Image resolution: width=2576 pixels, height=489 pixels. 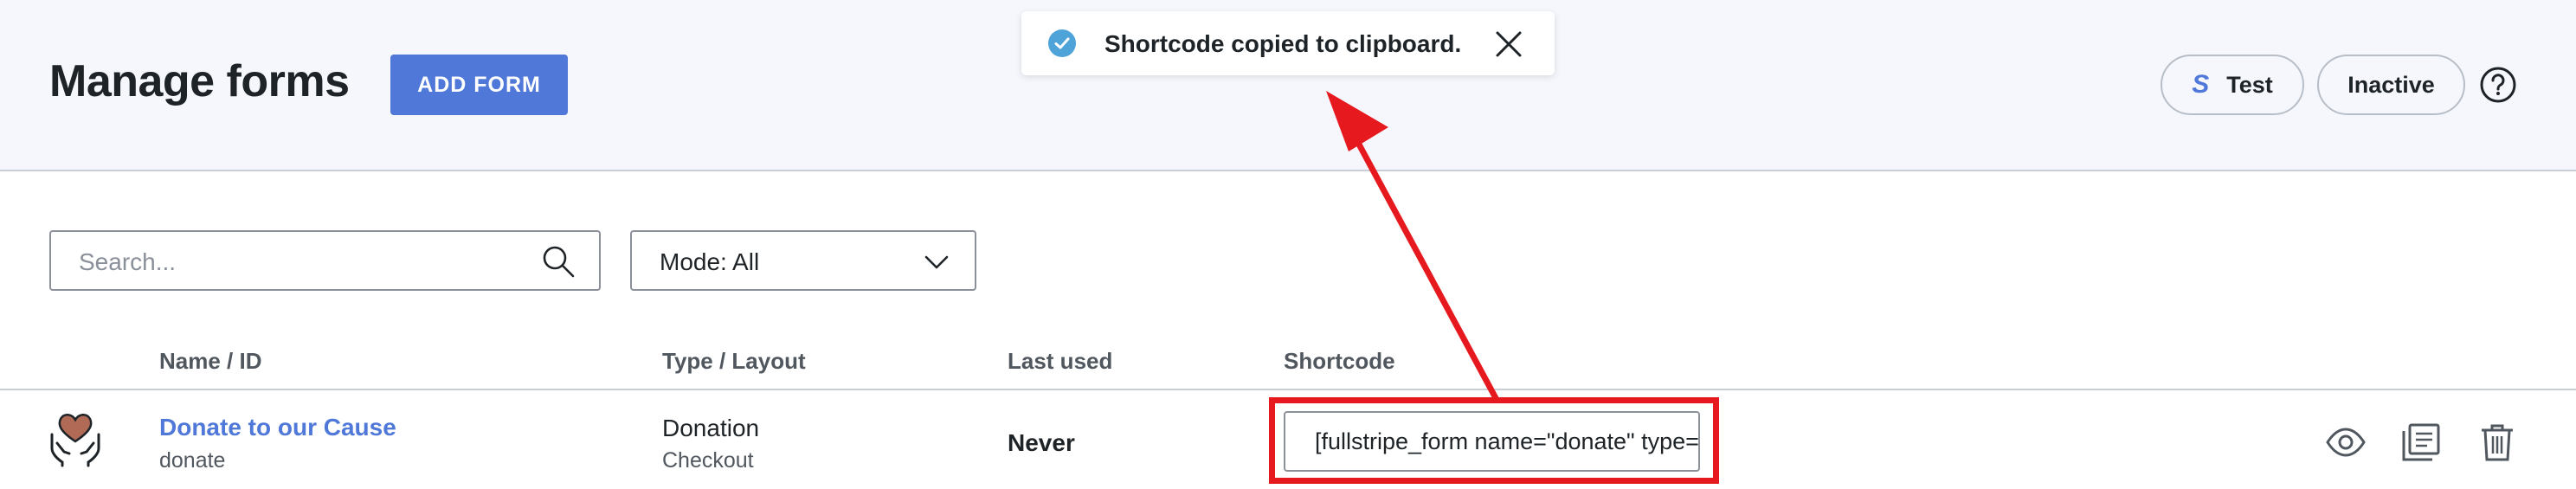 What do you see at coordinates (2421, 442) in the screenshot?
I see `duplicate-icon` at bounding box center [2421, 442].